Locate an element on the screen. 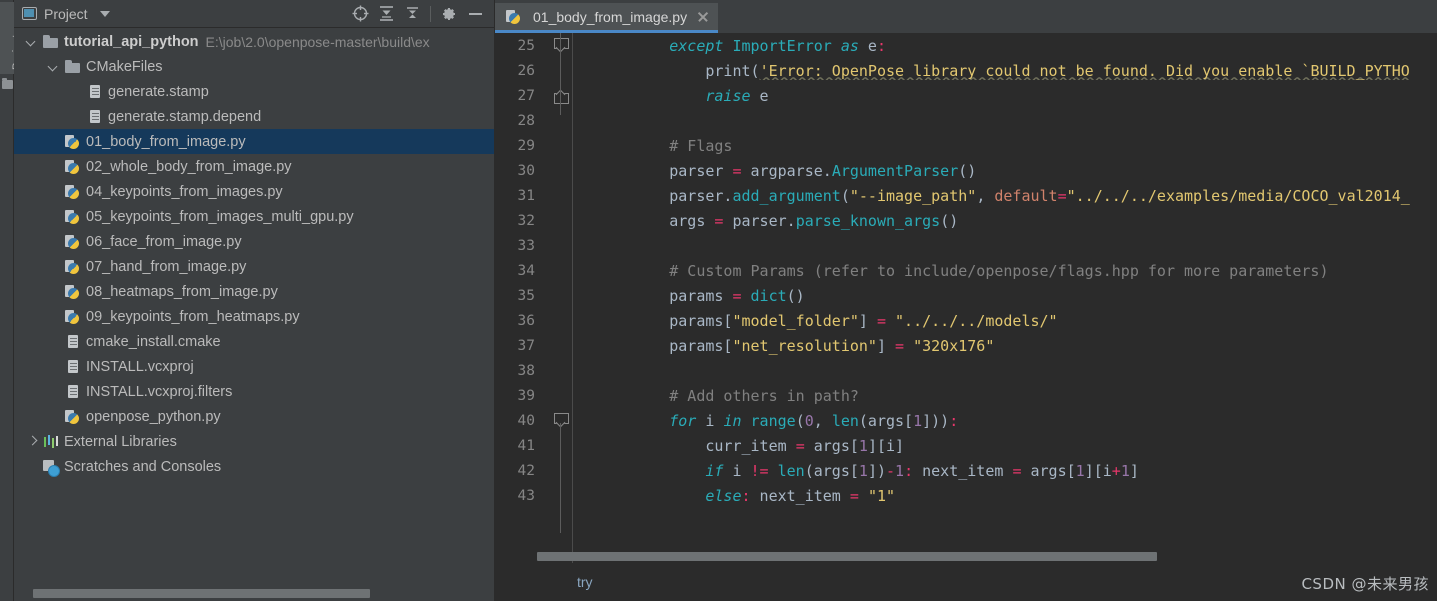 This screenshot has height=601, width=1437. tree-row-label: Scratches and Consoles is located at coordinates (143, 466).